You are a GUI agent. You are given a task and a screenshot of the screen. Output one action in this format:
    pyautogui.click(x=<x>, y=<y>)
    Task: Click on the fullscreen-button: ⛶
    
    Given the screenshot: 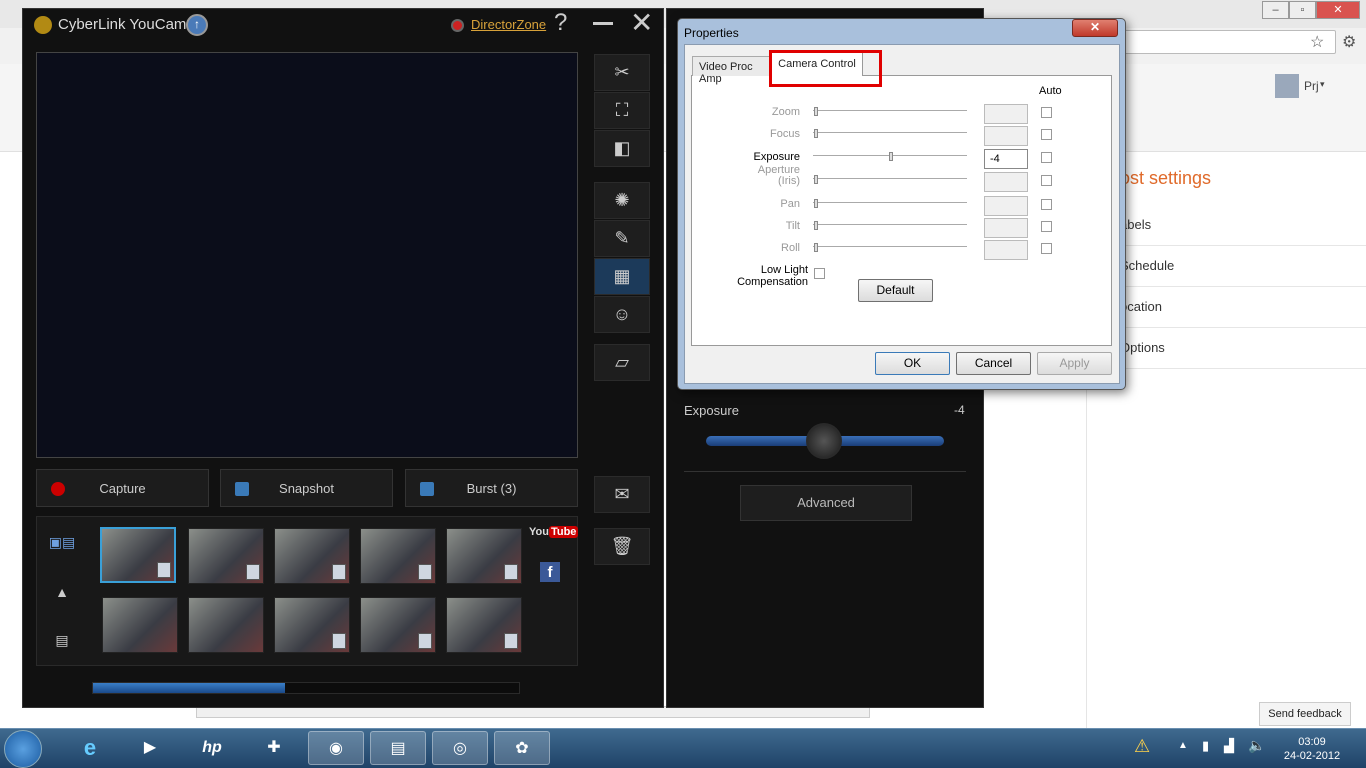 What is the action you would take?
    pyautogui.click(x=622, y=110)
    